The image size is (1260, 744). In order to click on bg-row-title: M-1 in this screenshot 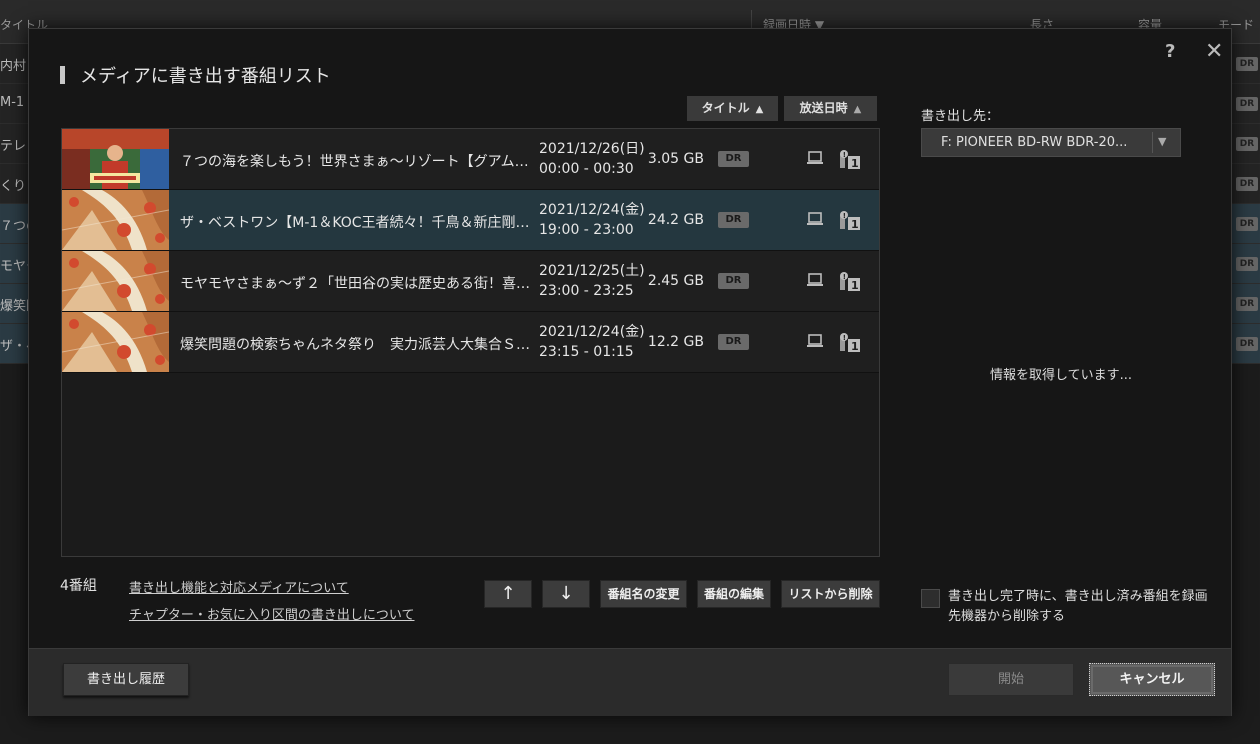, I will do `click(12, 102)`.